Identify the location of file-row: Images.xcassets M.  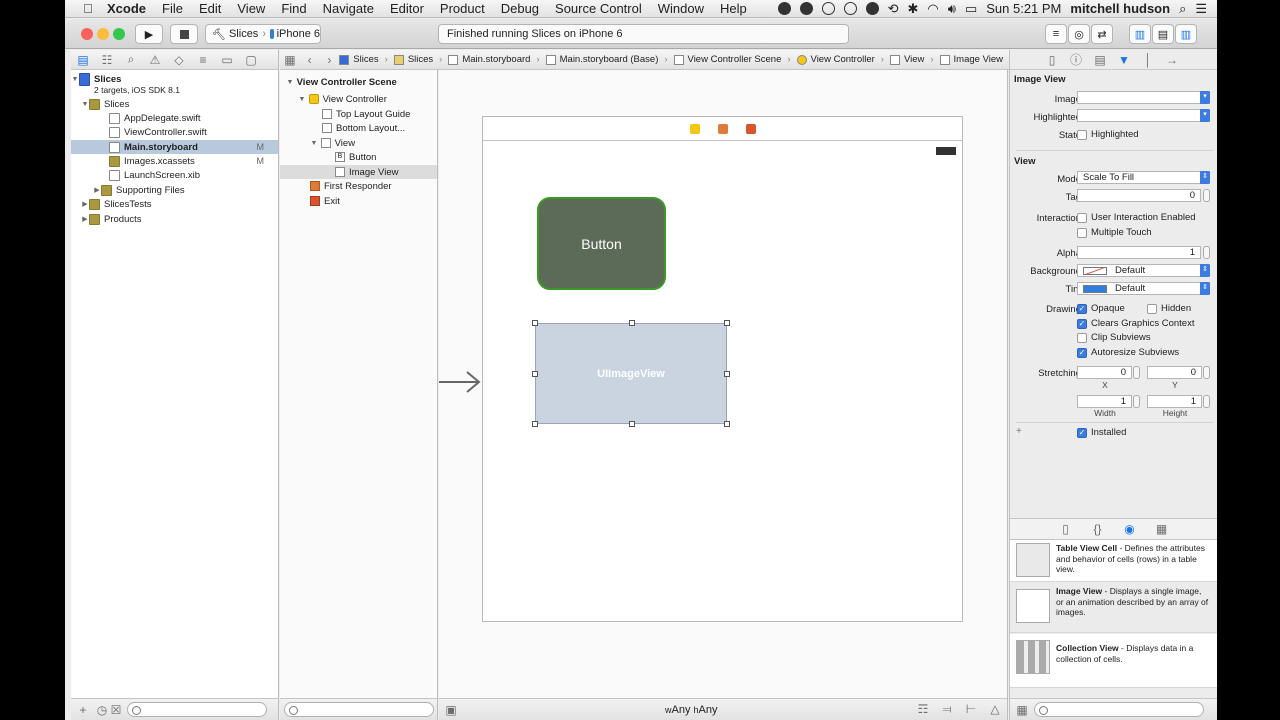
(174, 161).